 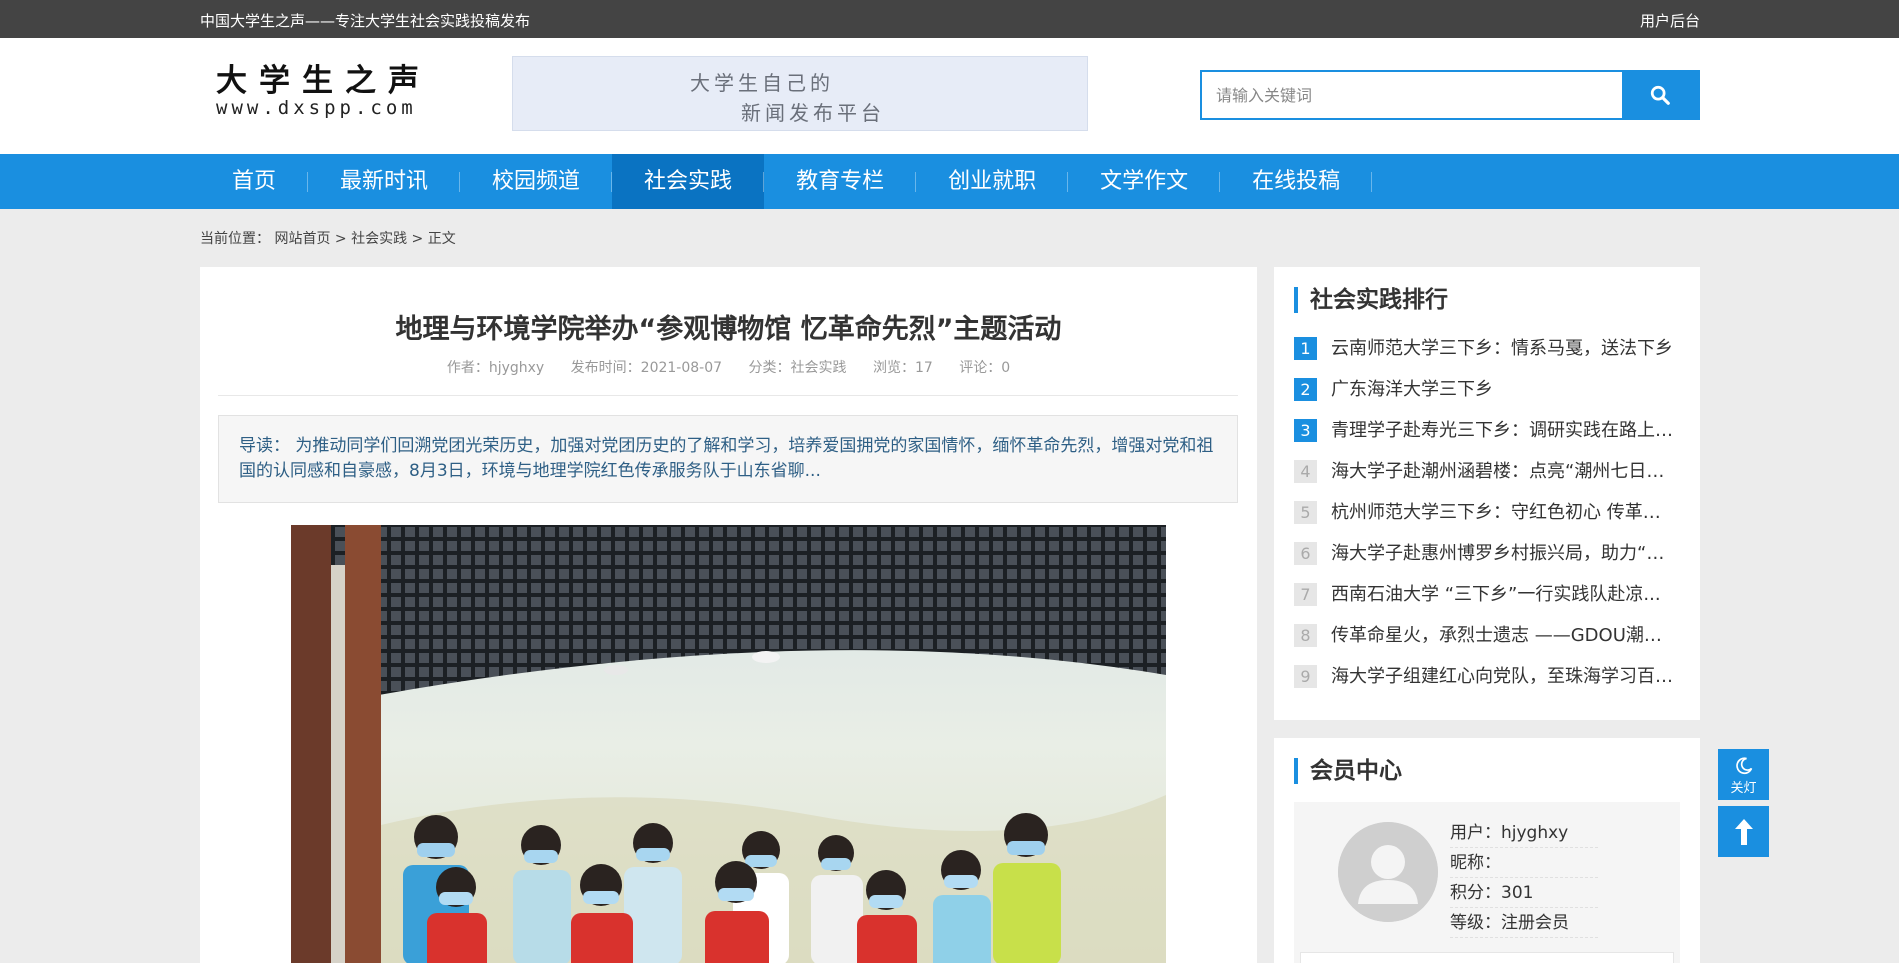 What do you see at coordinates (1305, 635) in the screenshot?
I see `ranking-number: 8` at bounding box center [1305, 635].